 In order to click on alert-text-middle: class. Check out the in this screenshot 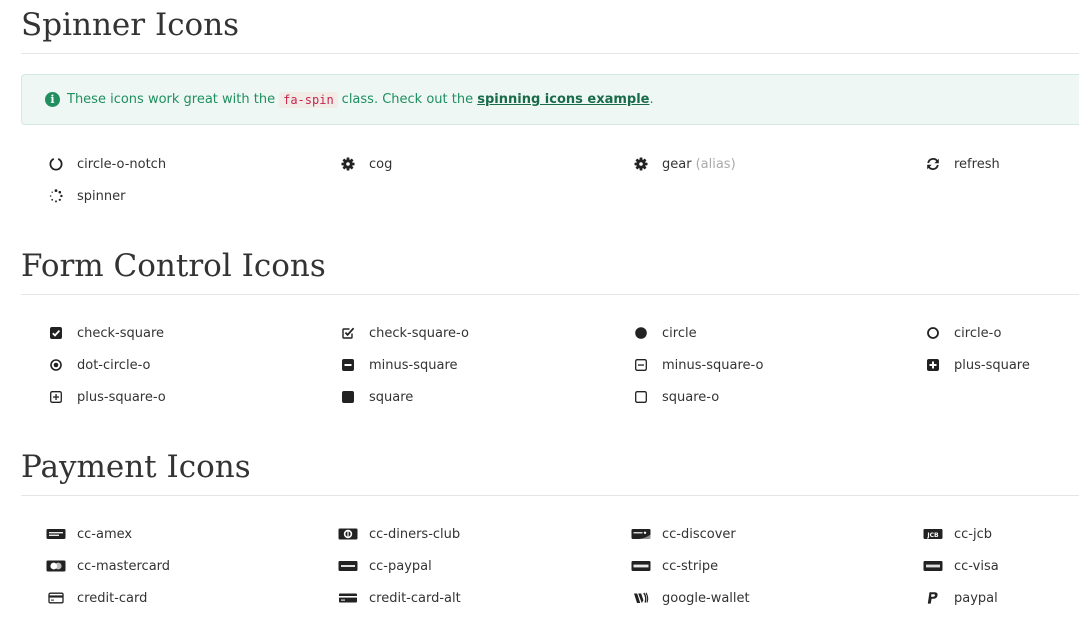, I will do `click(407, 99)`.